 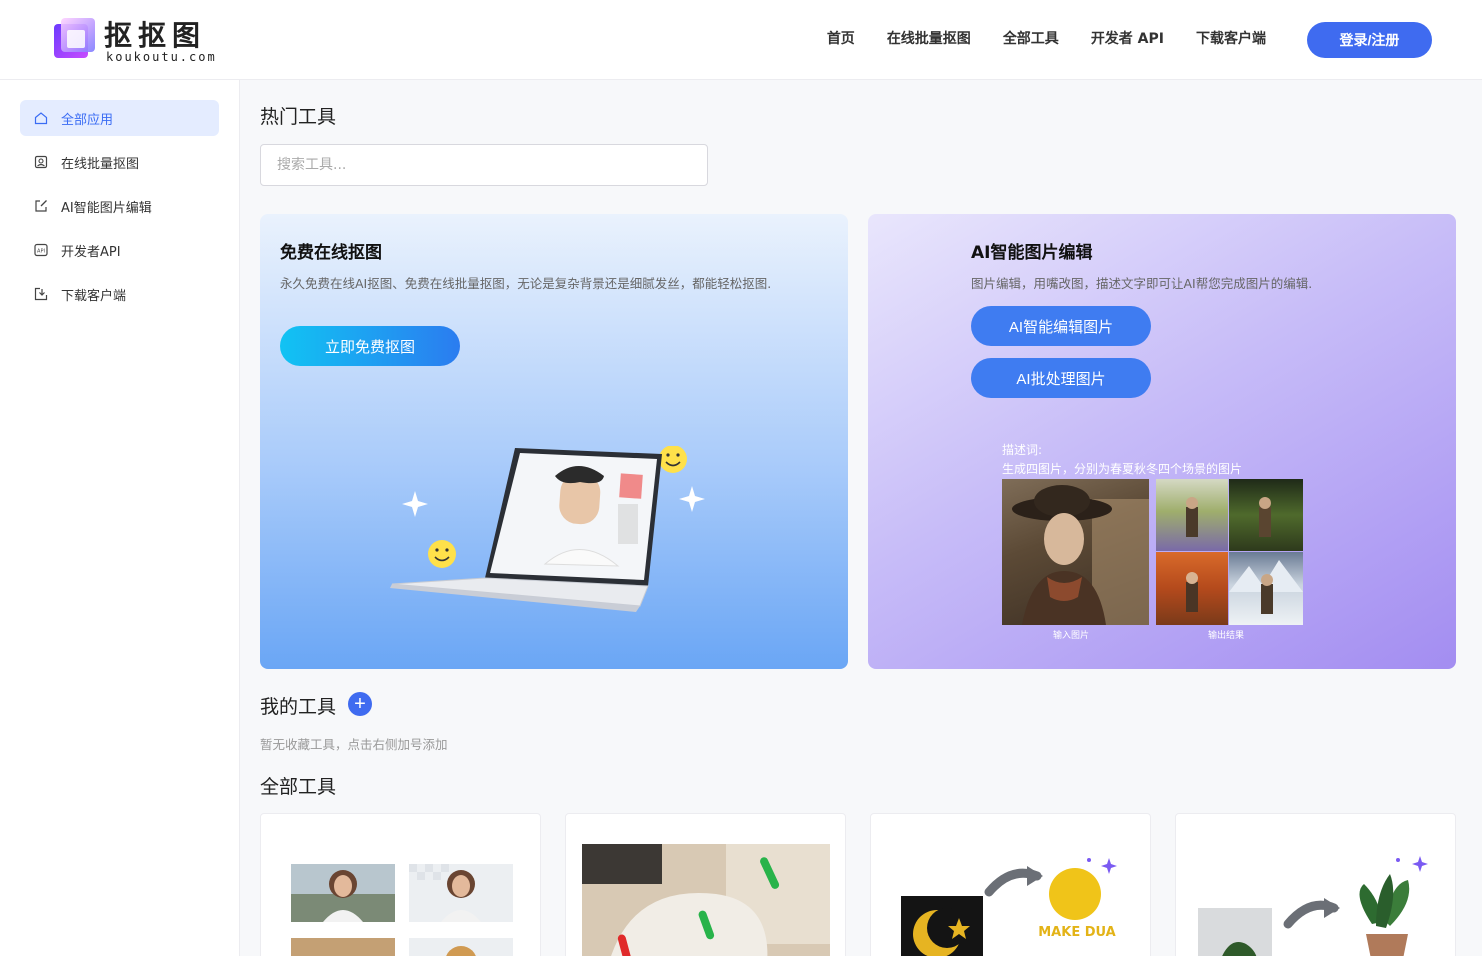 What do you see at coordinates (119, 118) in the screenshot?
I see `sidebar-item-all-apps: 全部应用` at bounding box center [119, 118].